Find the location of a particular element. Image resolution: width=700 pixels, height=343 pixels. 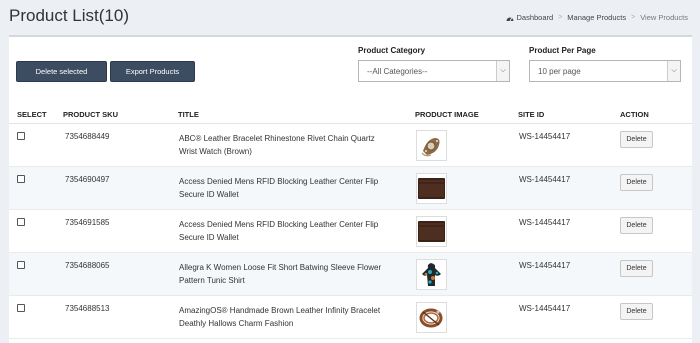

product-category-select: --All Categories-- ⌵ is located at coordinates (434, 71).